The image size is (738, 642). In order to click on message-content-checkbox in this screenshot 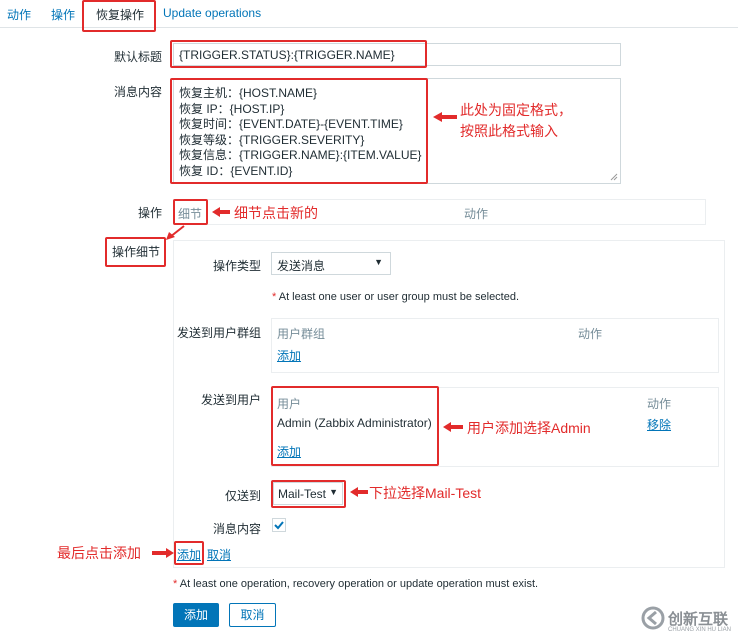, I will do `click(279, 525)`.